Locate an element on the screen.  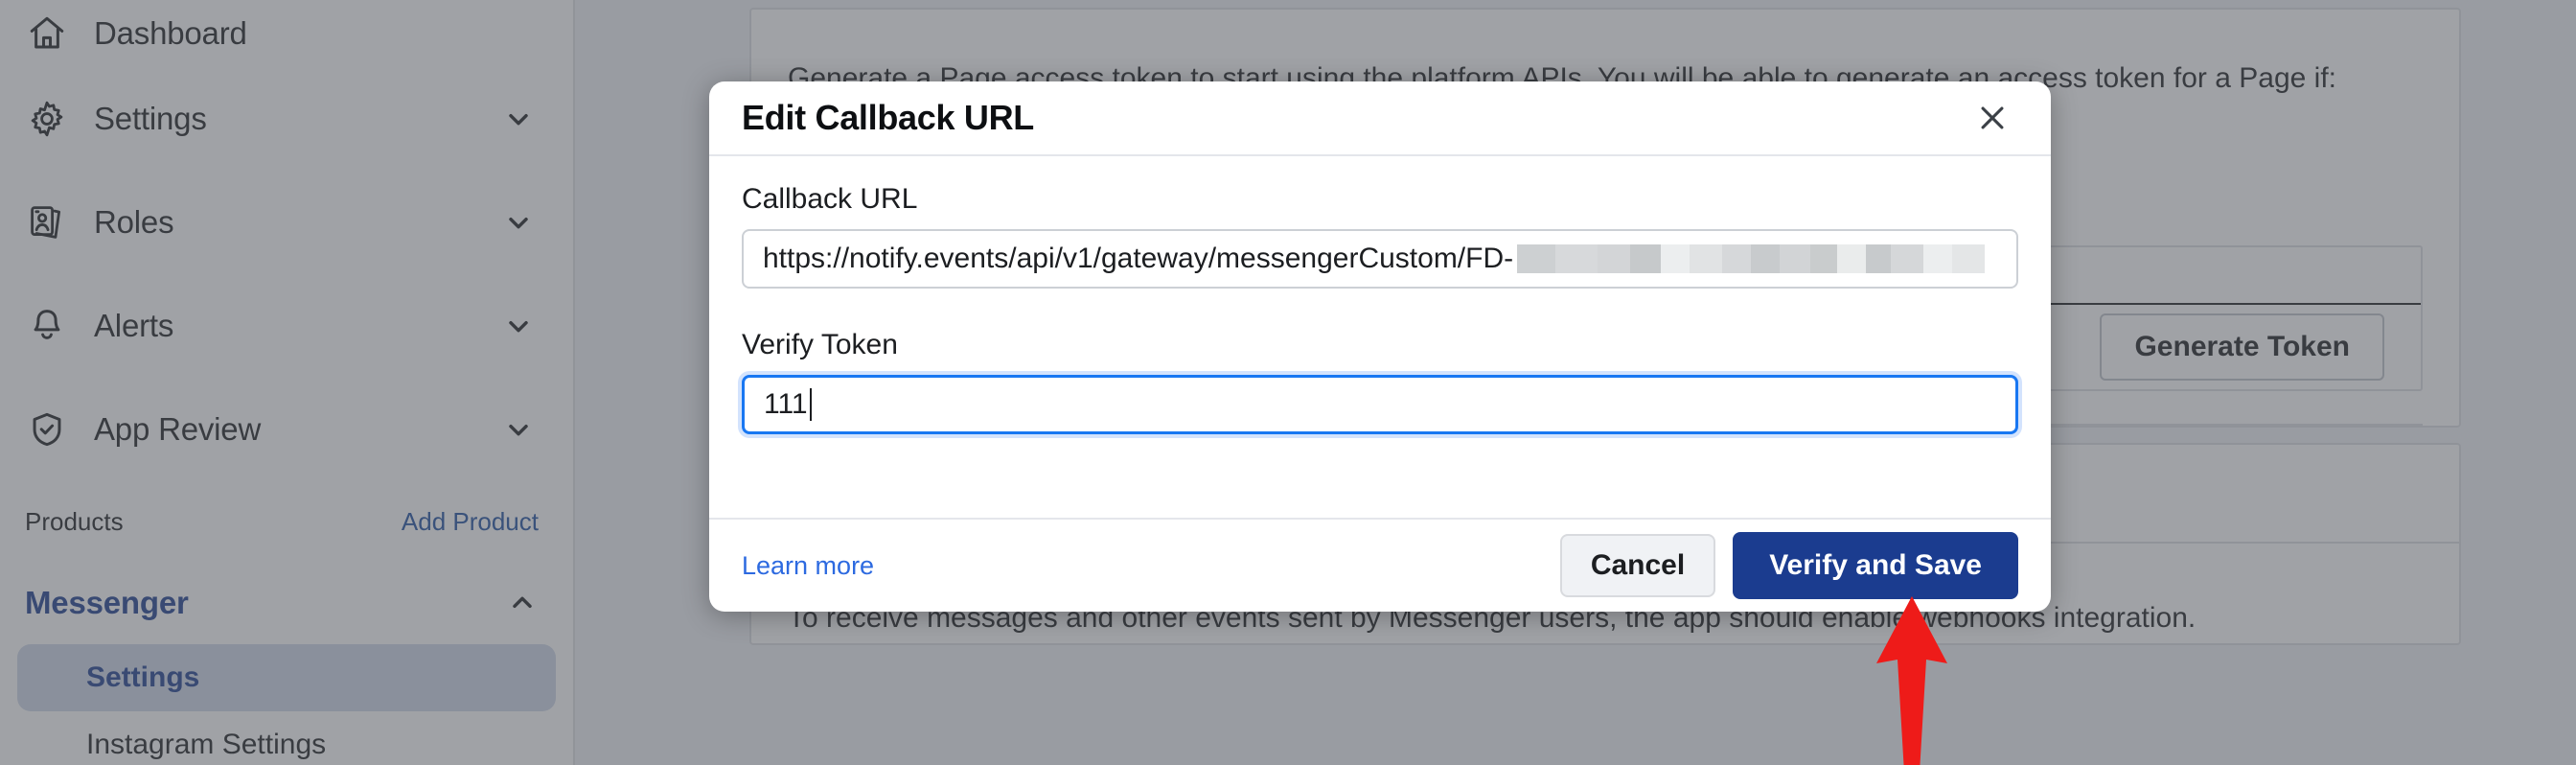
verify-token-label: Verify Token is located at coordinates (820, 344).